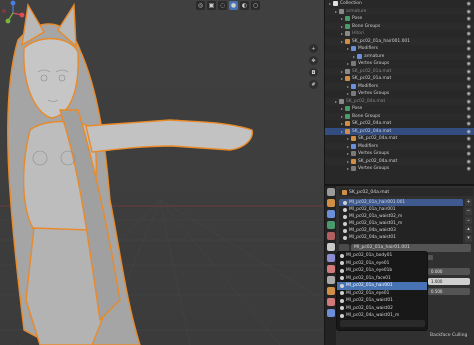  Describe the element at coordinates (382, 294) in the screenshot. I see `dropdown-material-item: MI_pc02_01a_eye01` at that location.